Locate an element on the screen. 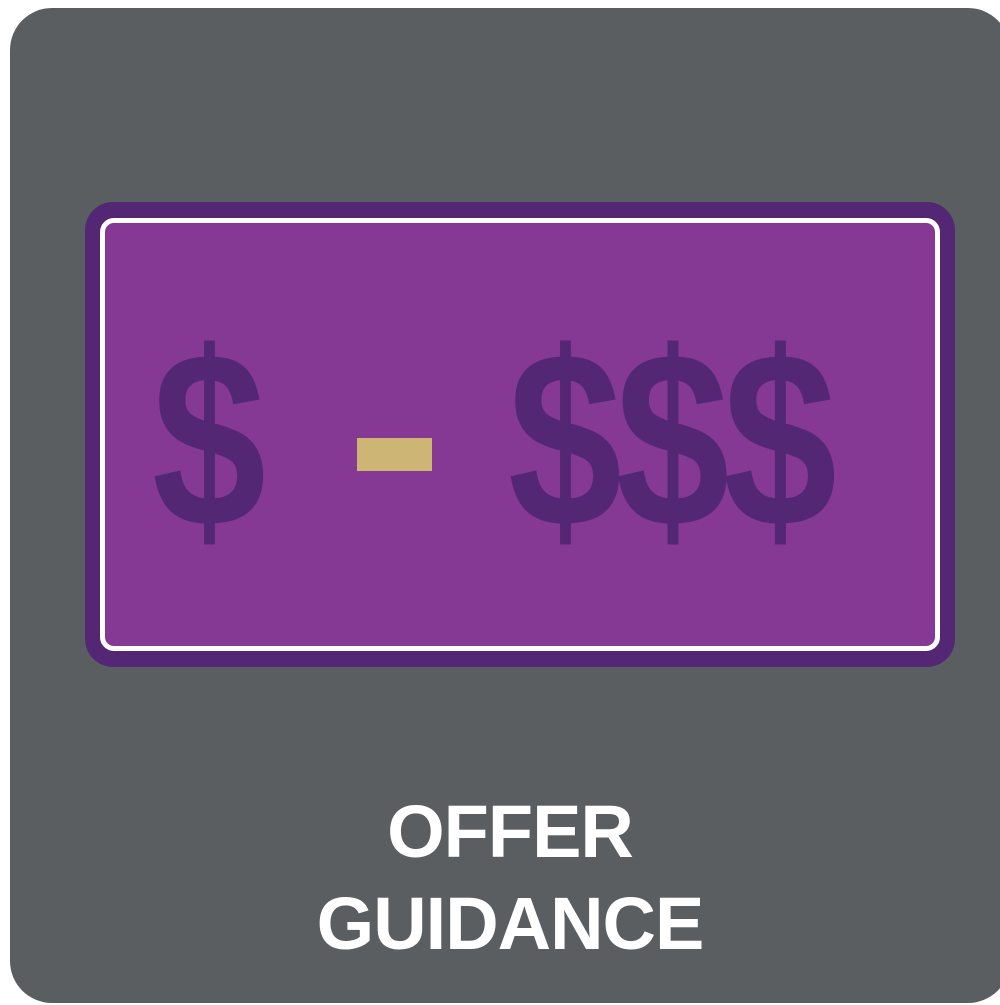 This screenshot has height=1005, width=1000. price-high-symbols: $$$ is located at coordinates (672, 439).